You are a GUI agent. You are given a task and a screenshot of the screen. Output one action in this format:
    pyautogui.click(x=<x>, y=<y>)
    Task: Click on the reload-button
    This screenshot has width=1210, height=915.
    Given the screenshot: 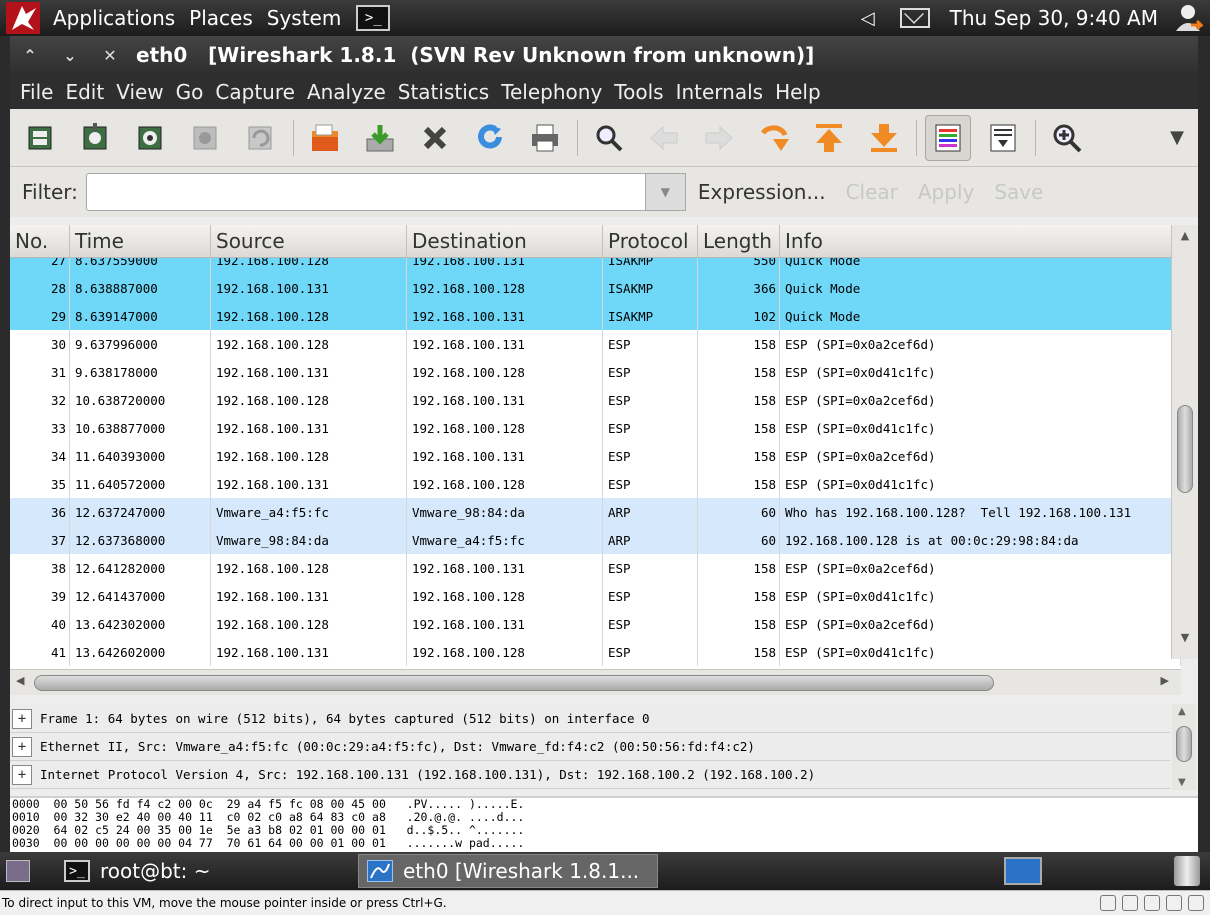 What is the action you would take?
    pyautogui.click(x=490, y=138)
    